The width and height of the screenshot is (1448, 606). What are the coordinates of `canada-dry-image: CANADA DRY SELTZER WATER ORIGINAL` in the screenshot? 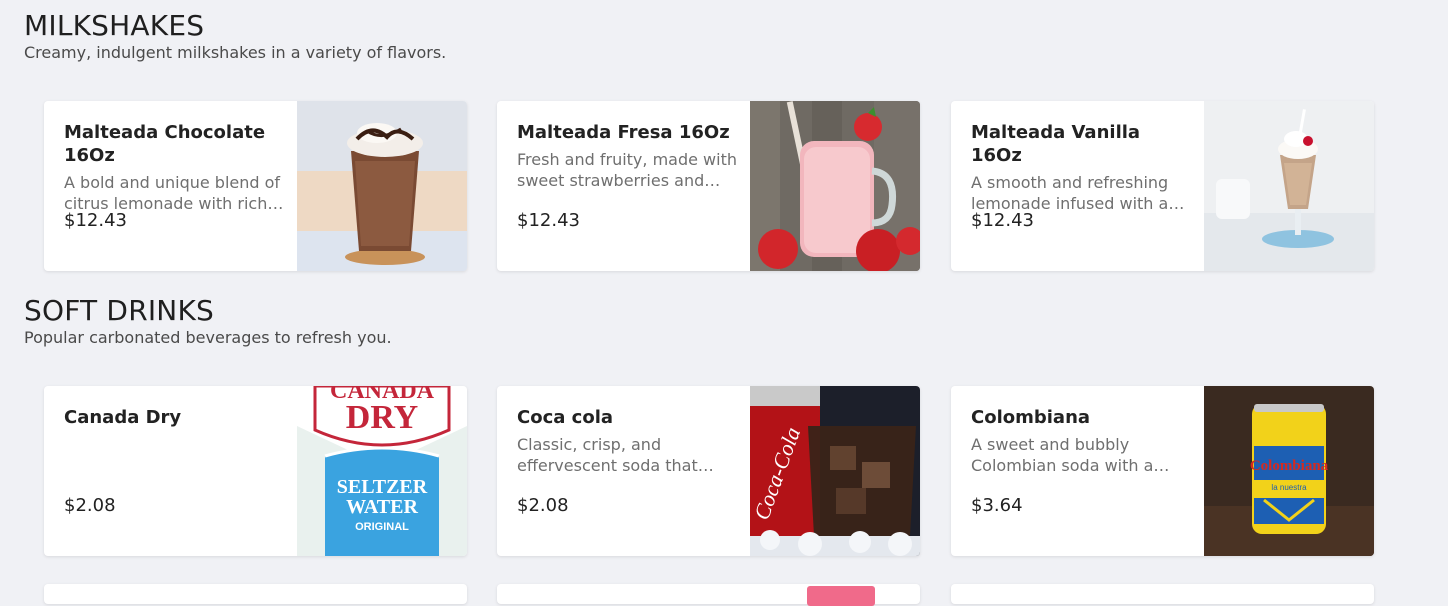 It's located at (382, 471).